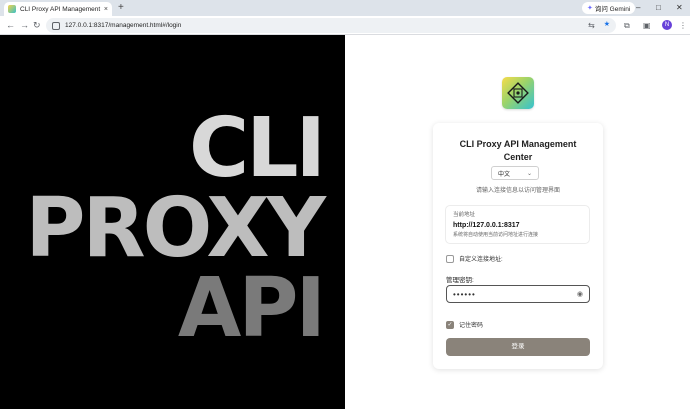 This screenshot has width=690, height=409. Describe the element at coordinates (10, 25) in the screenshot. I see `back-icon: ←` at that location.